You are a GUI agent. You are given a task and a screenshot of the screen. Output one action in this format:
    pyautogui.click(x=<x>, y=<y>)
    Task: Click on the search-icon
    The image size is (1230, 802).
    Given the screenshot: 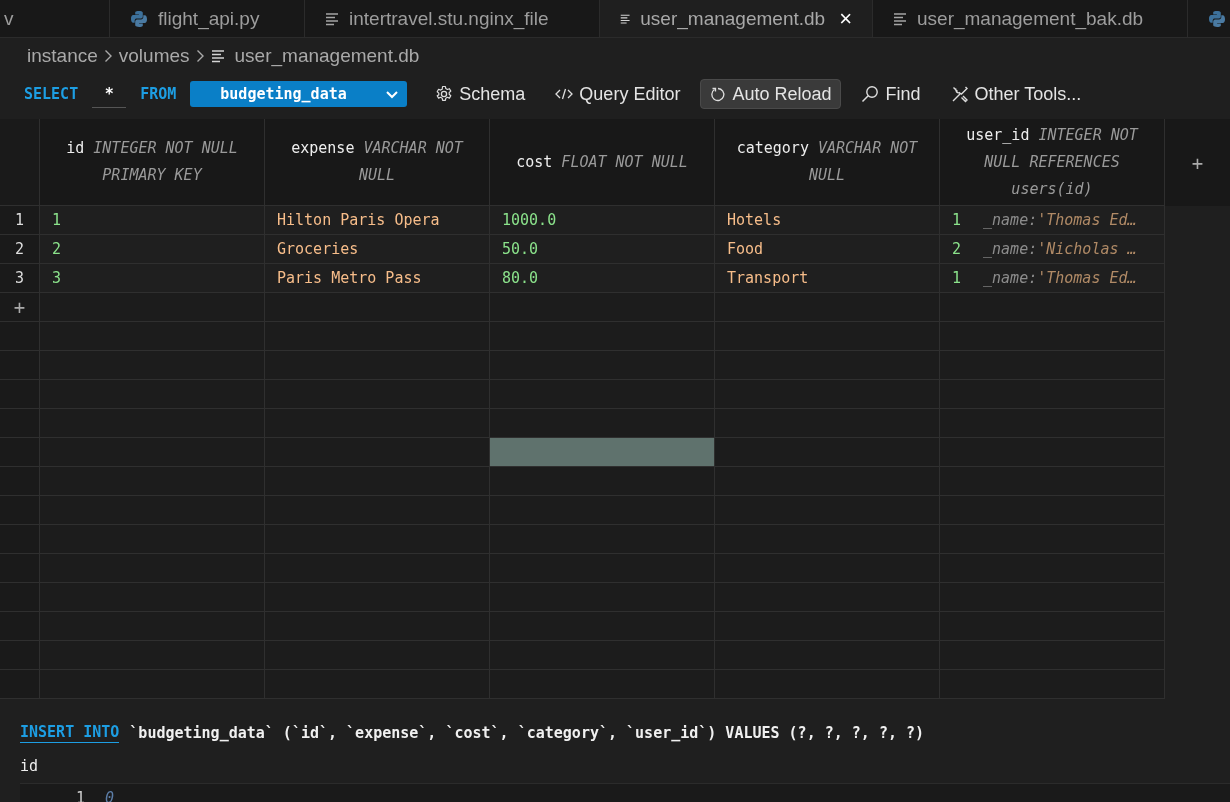 What is the action you would take?
    pyautogui.click(x=870, y=94)
    